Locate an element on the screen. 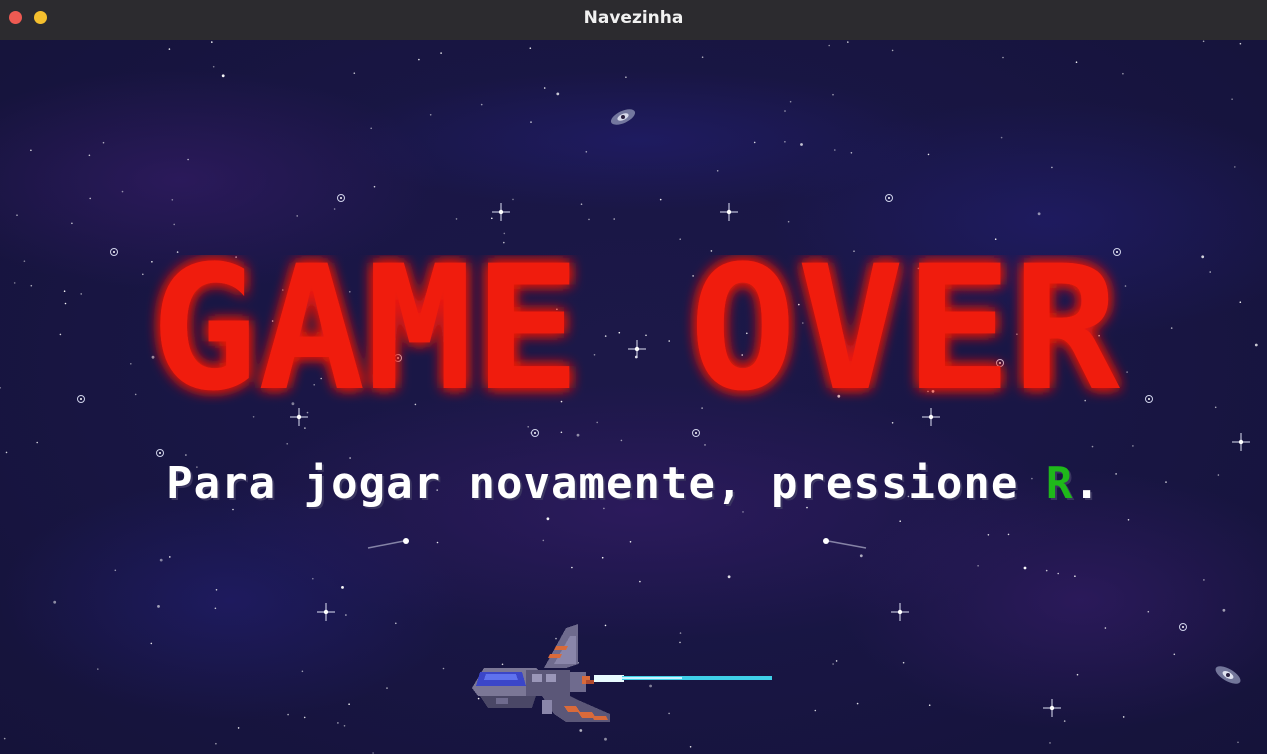 This screenshot has width=1267, height=754. restart-text: Para jogar novamente, pressione is located at coordinates (606, 483).